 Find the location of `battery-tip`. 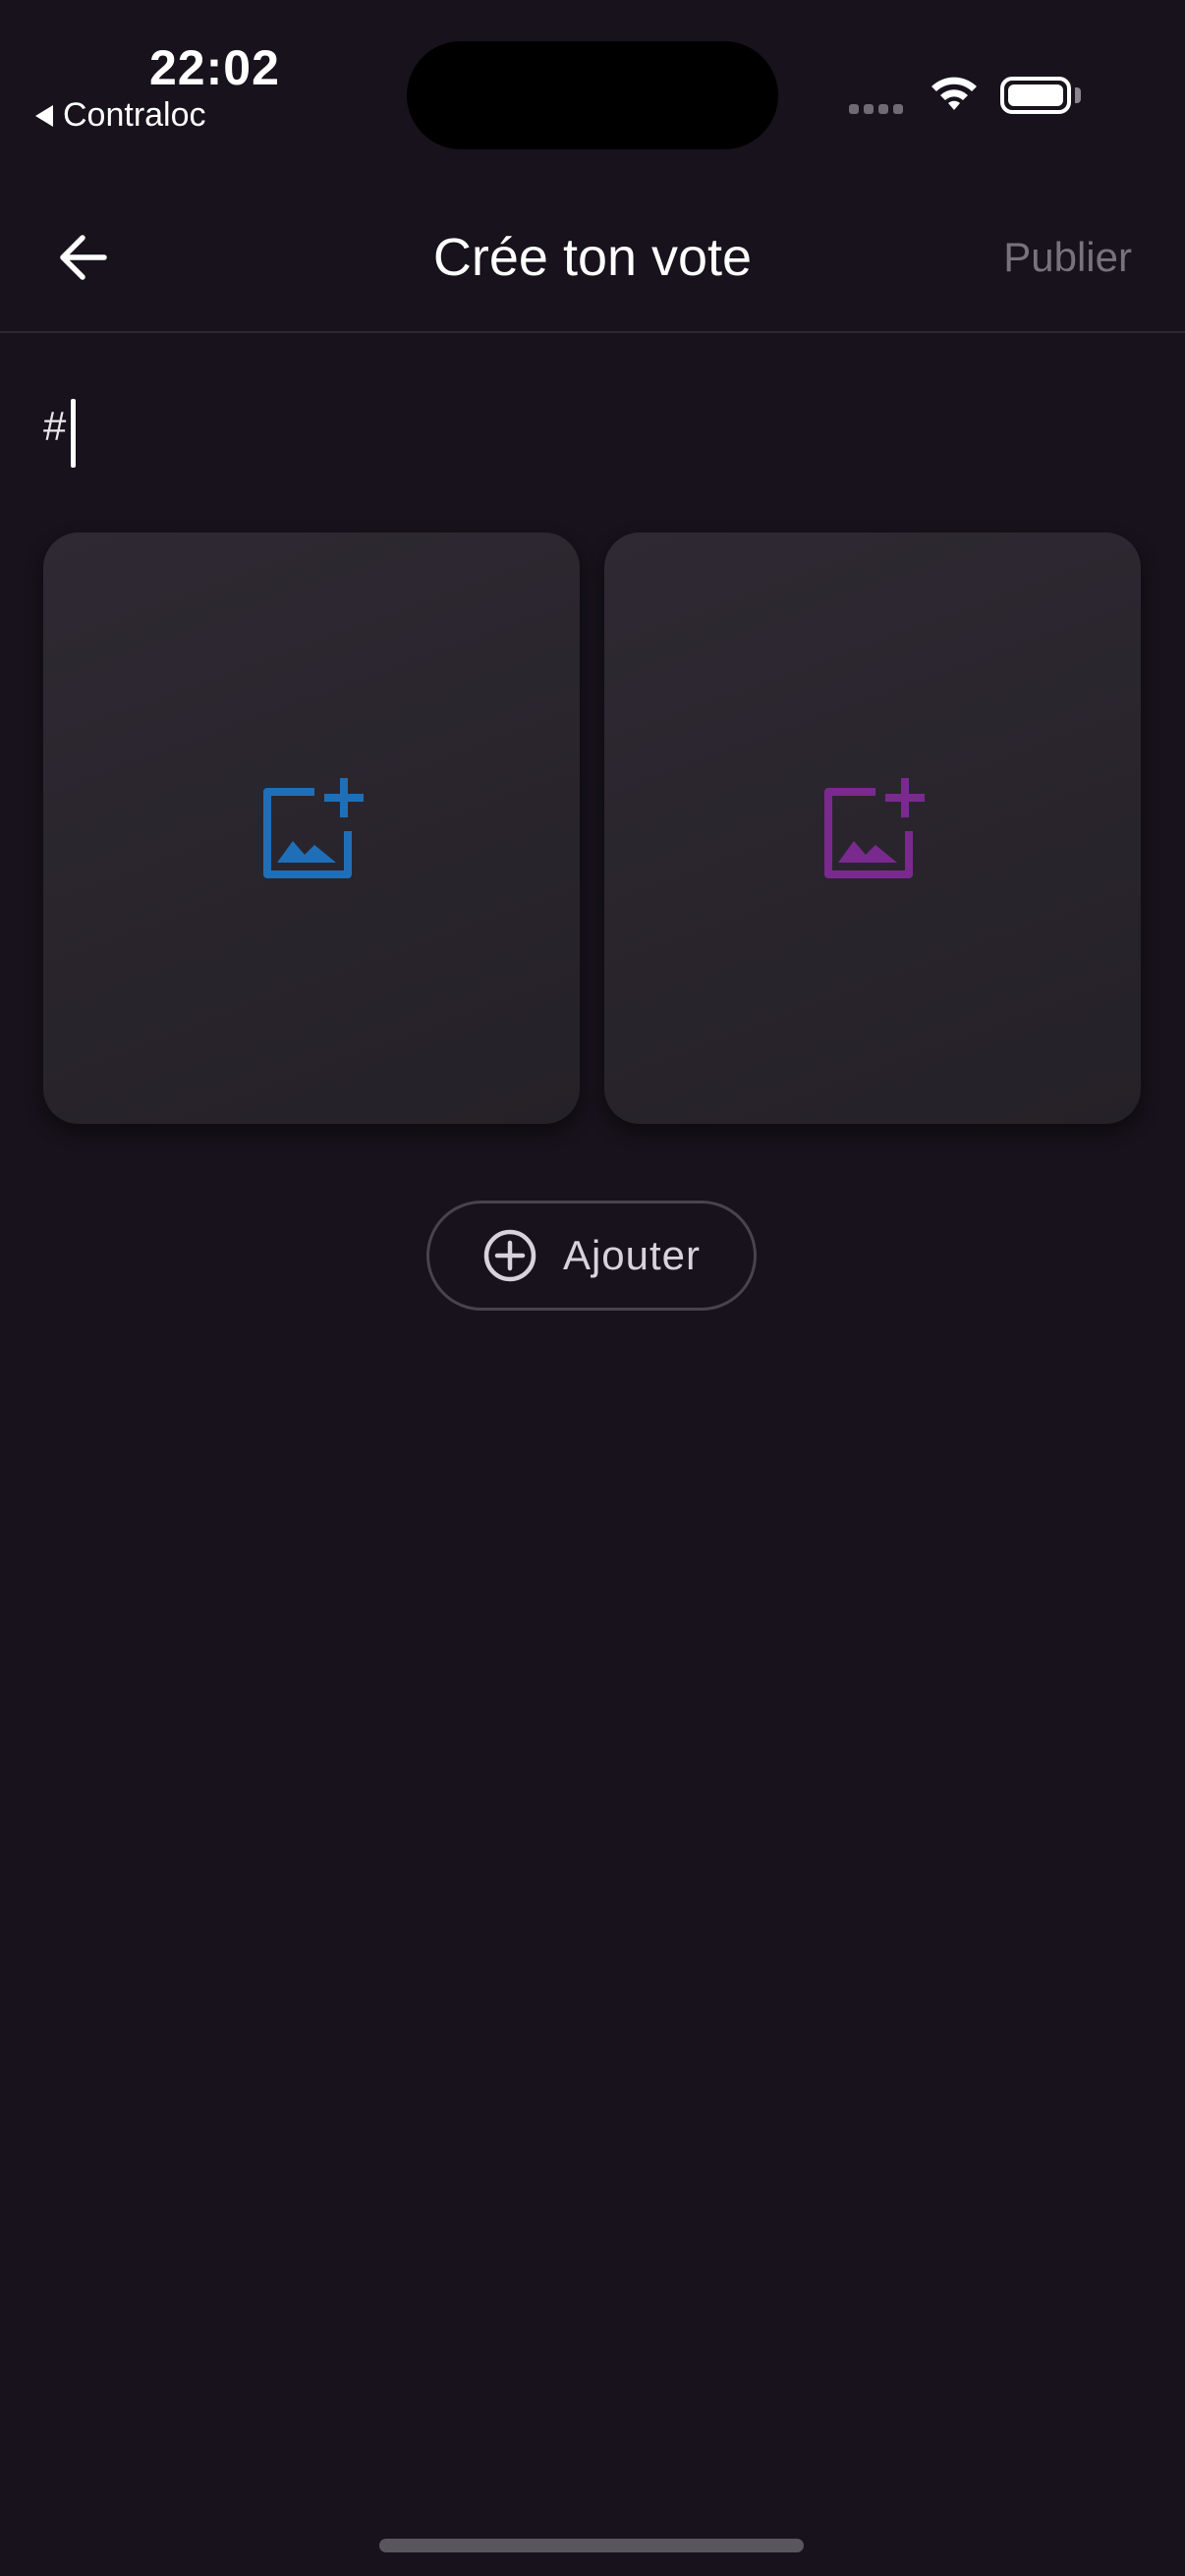

battery-tip is located at coordinates (1078, 95).